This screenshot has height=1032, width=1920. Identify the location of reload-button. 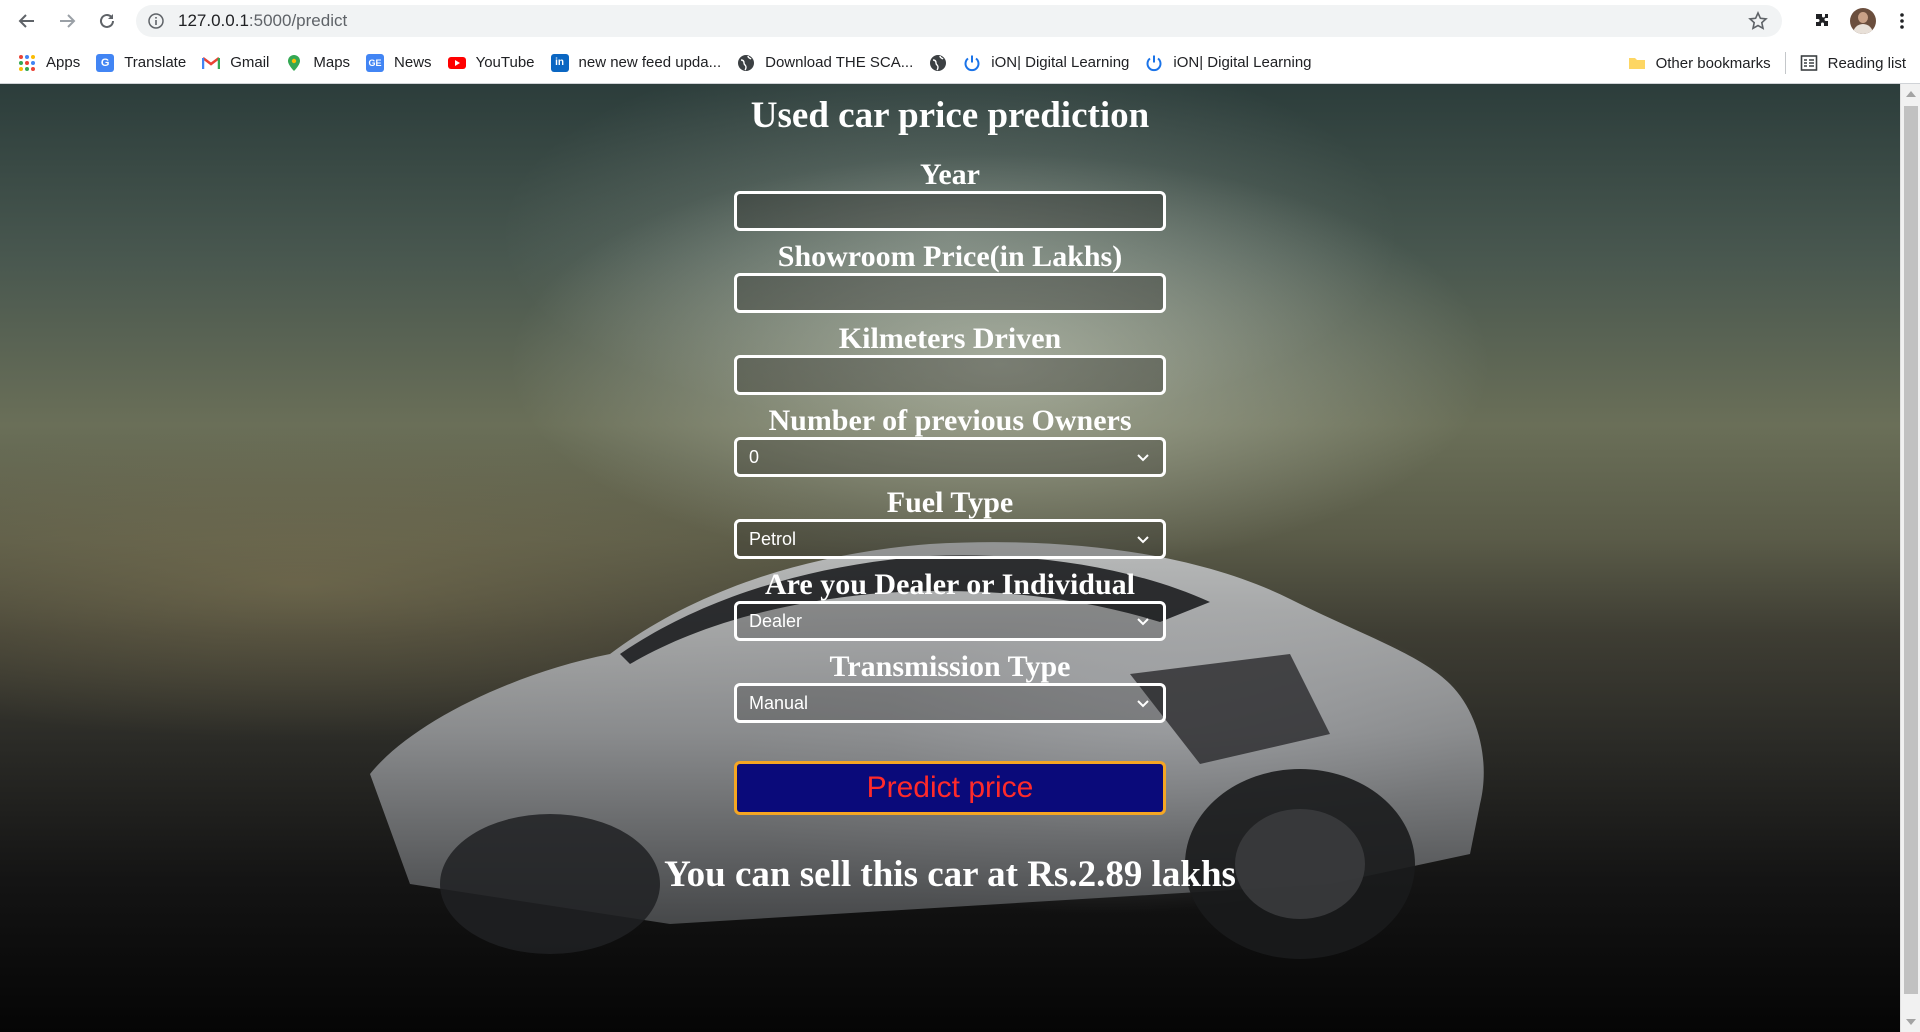
(107, 21).